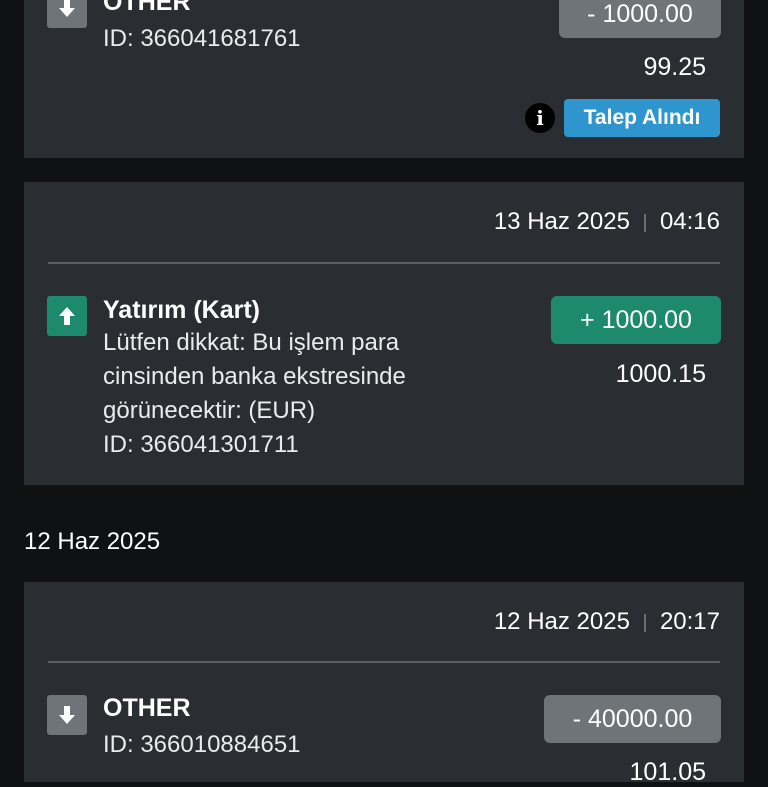 The width and height of the screenshot is (768, 787). What do you see at coordinates (660, 374) in the screenshot?
I see `balance-after: 1000.15` at bounding box center [660, 374].